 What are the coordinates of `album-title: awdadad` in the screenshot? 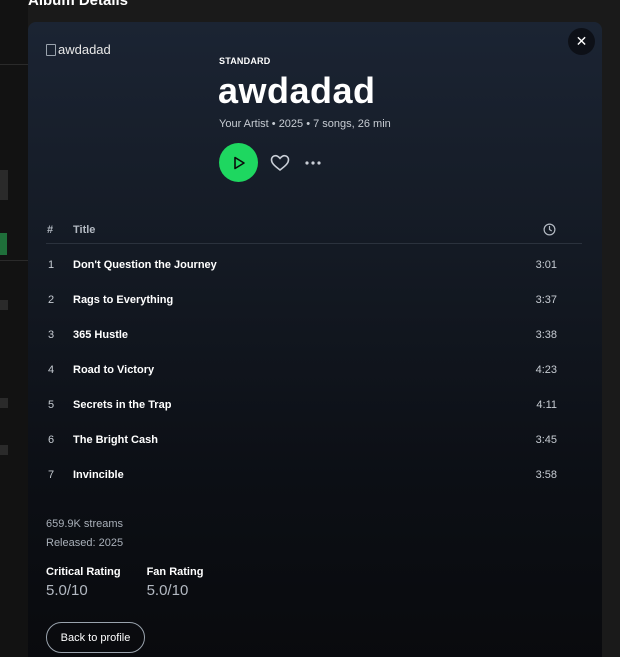 It's located at (297, 90).